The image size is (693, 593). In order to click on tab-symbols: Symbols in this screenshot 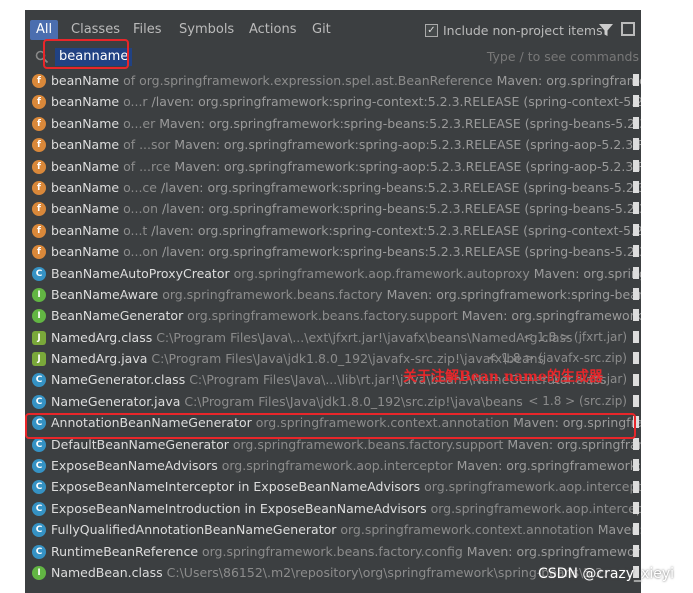, I will do `click(206, 30)`.